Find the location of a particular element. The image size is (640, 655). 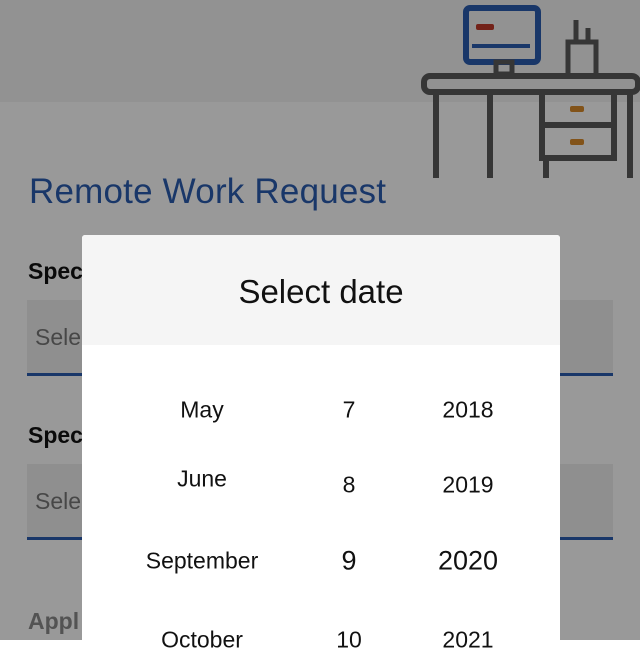

year-option: 2021 is located at coordinates (467, 640).